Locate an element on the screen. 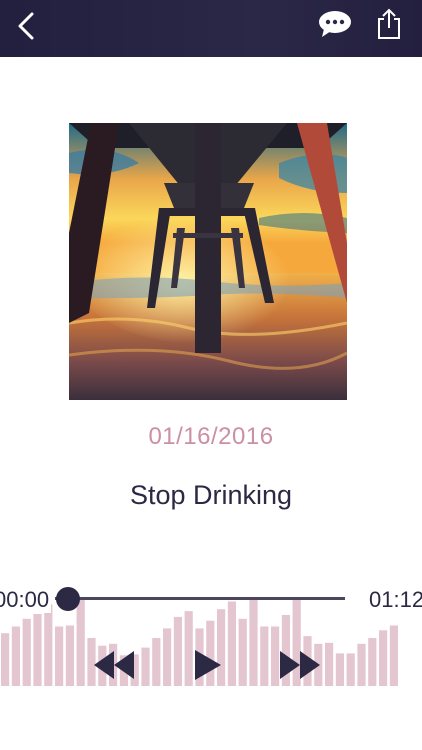  share-button is located at coordinates (389, 24).